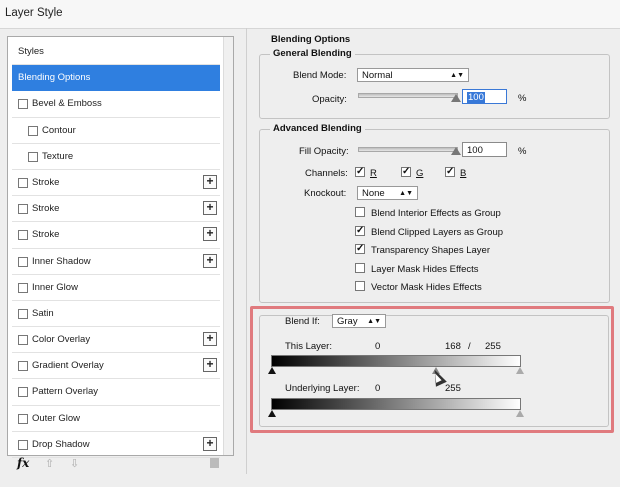 The width and height of the screenshot is (620, 487). Describe the element at coordinates (377, 75) in the screenshot. I see `blend-mode-value: Normal` at that location.